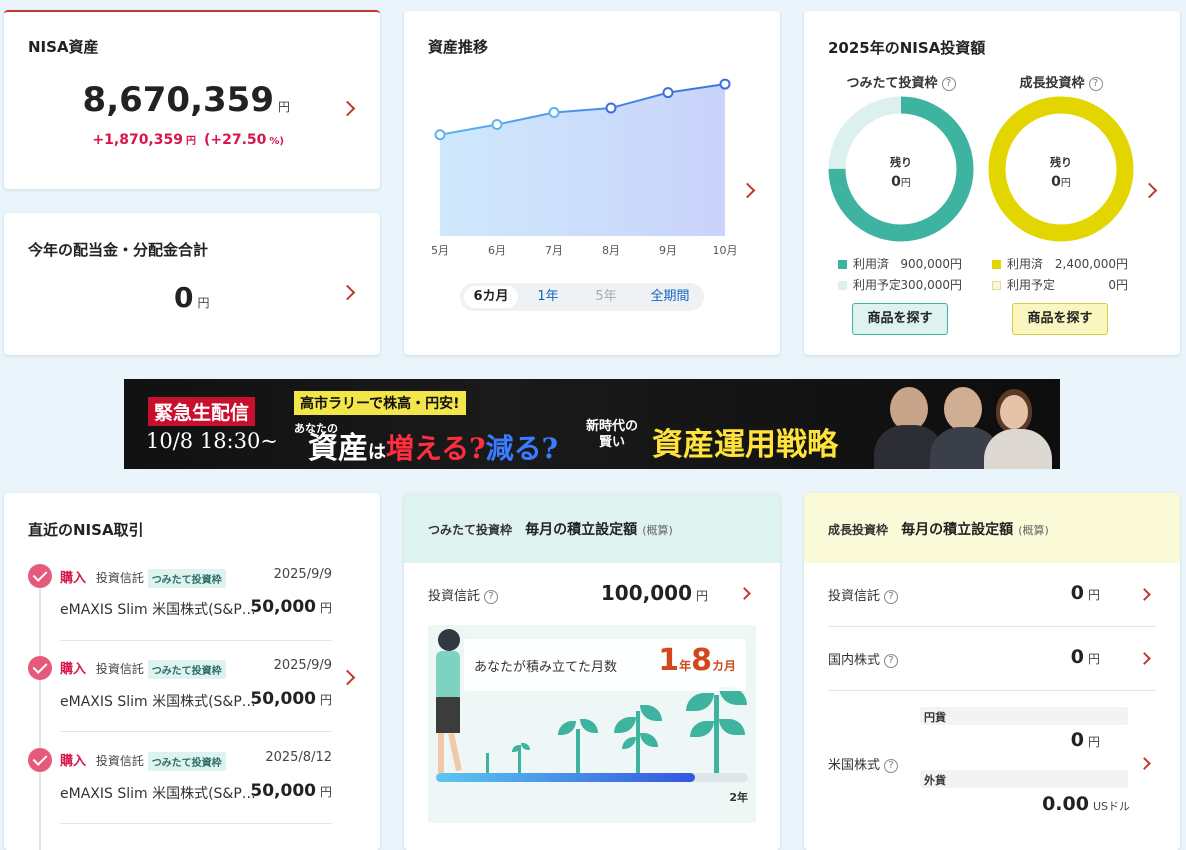 This screenshot has width=1186, height=850. Describe the element at coordinates (1111, 806) in the screenshot. I see `us-fx-unit: USドル` at that location.